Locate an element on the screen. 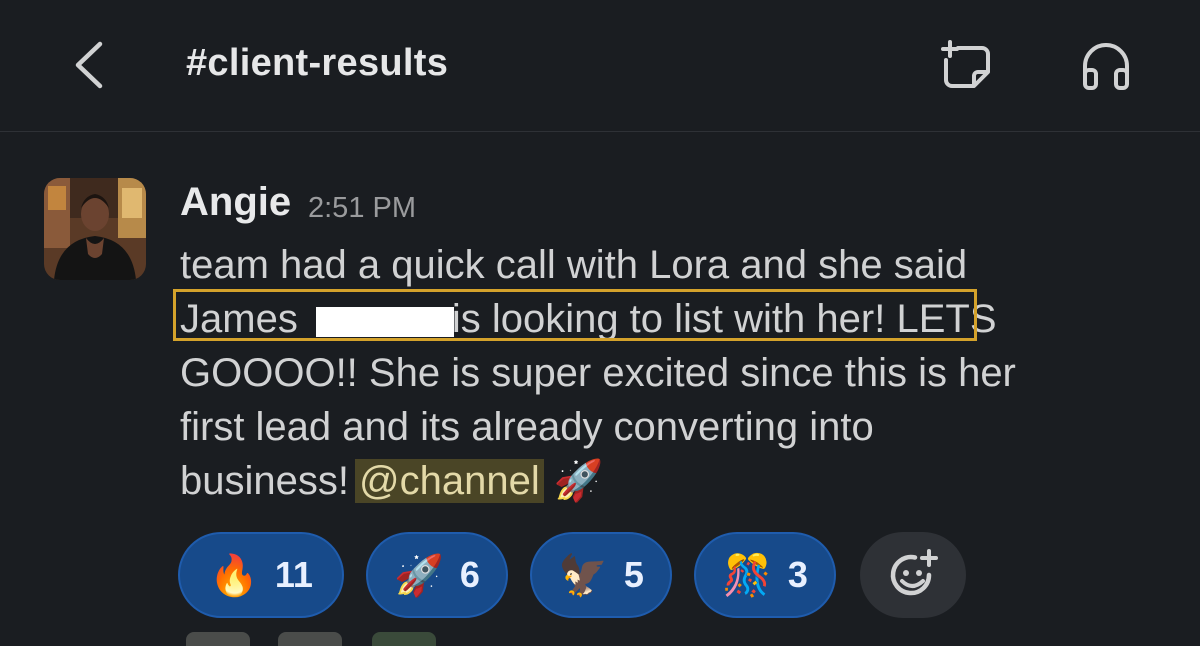 Image resolution: width=1200 pixels, height=646 pixels. fire-icon: 🔥 is located at coordinates (234, 575).